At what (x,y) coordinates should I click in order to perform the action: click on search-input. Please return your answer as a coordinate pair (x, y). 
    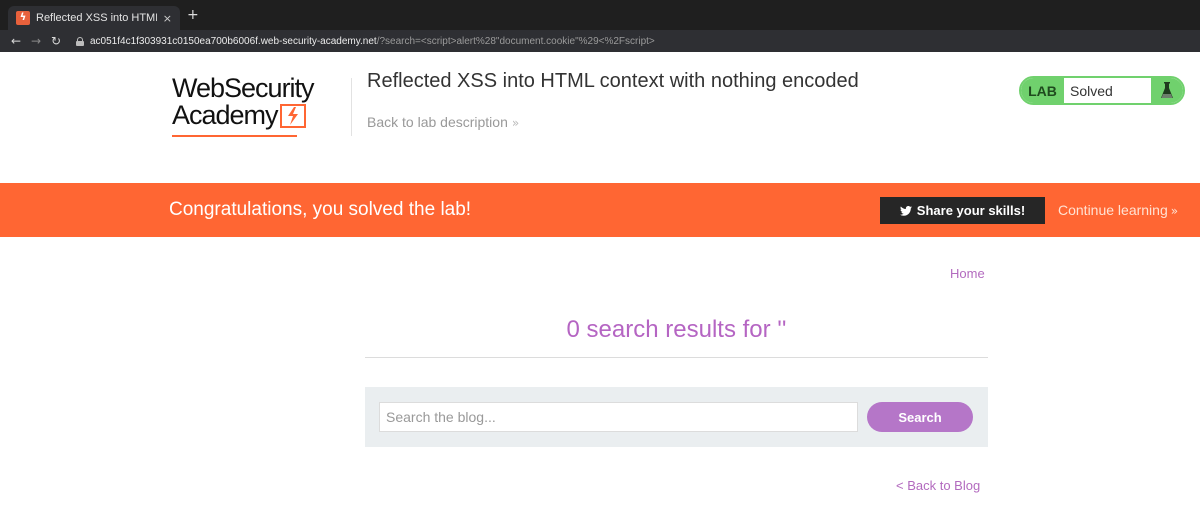
    Looking at the image, I should click on (618, 417).